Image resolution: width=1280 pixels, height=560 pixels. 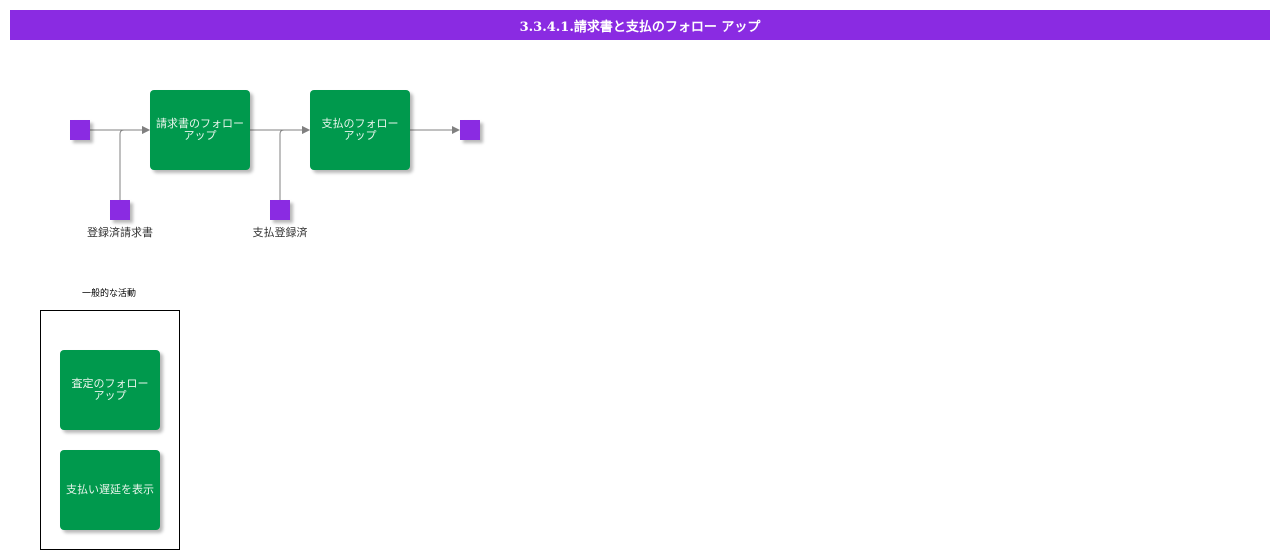 What do you see at coordinates (280, 210) in the screenshot?
I see `input-node-payment-registered` at bounding box center [280, 210].